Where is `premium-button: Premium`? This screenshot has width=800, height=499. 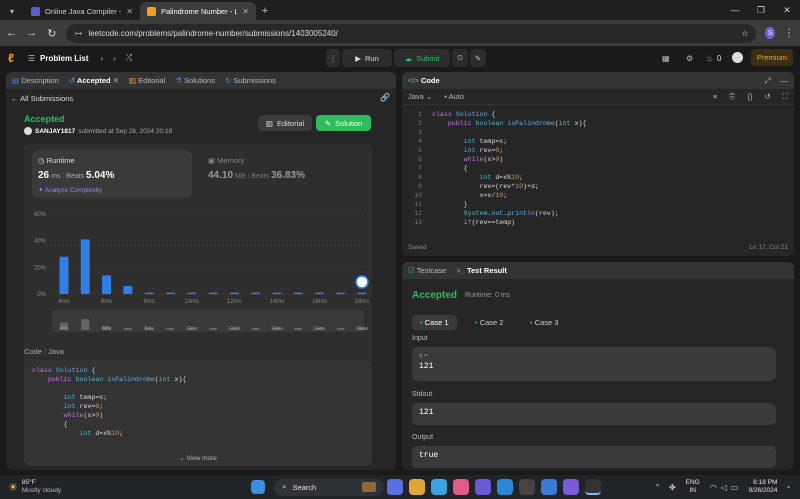
premium-button: Premium is located at coordinates (772, 57).